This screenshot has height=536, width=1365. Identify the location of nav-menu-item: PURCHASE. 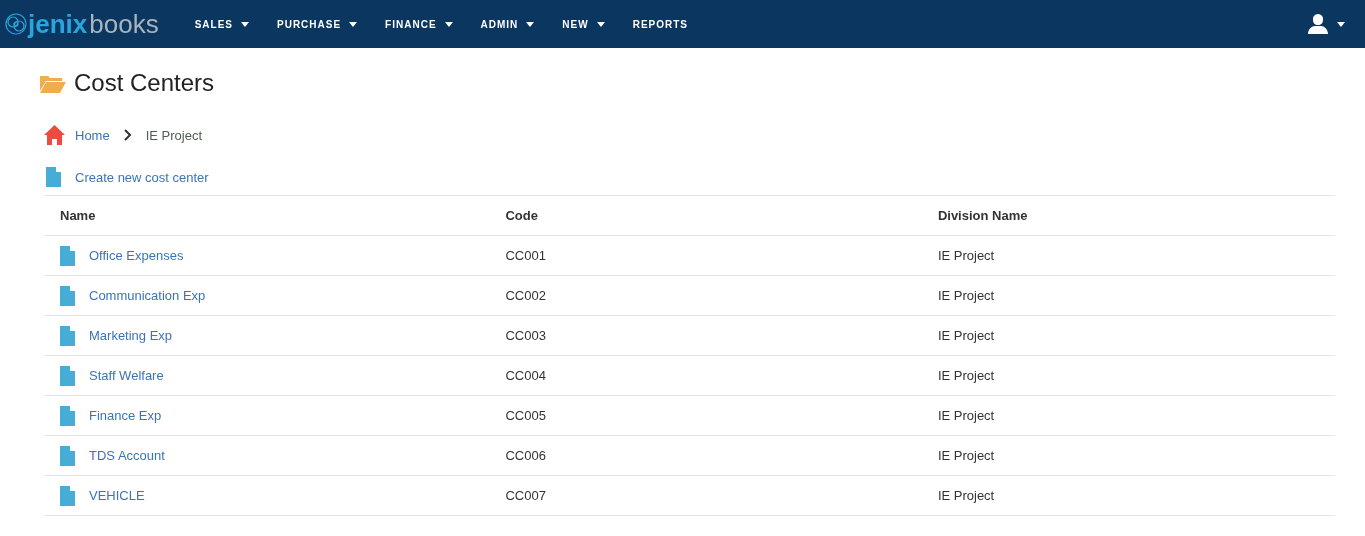
(317, 24).